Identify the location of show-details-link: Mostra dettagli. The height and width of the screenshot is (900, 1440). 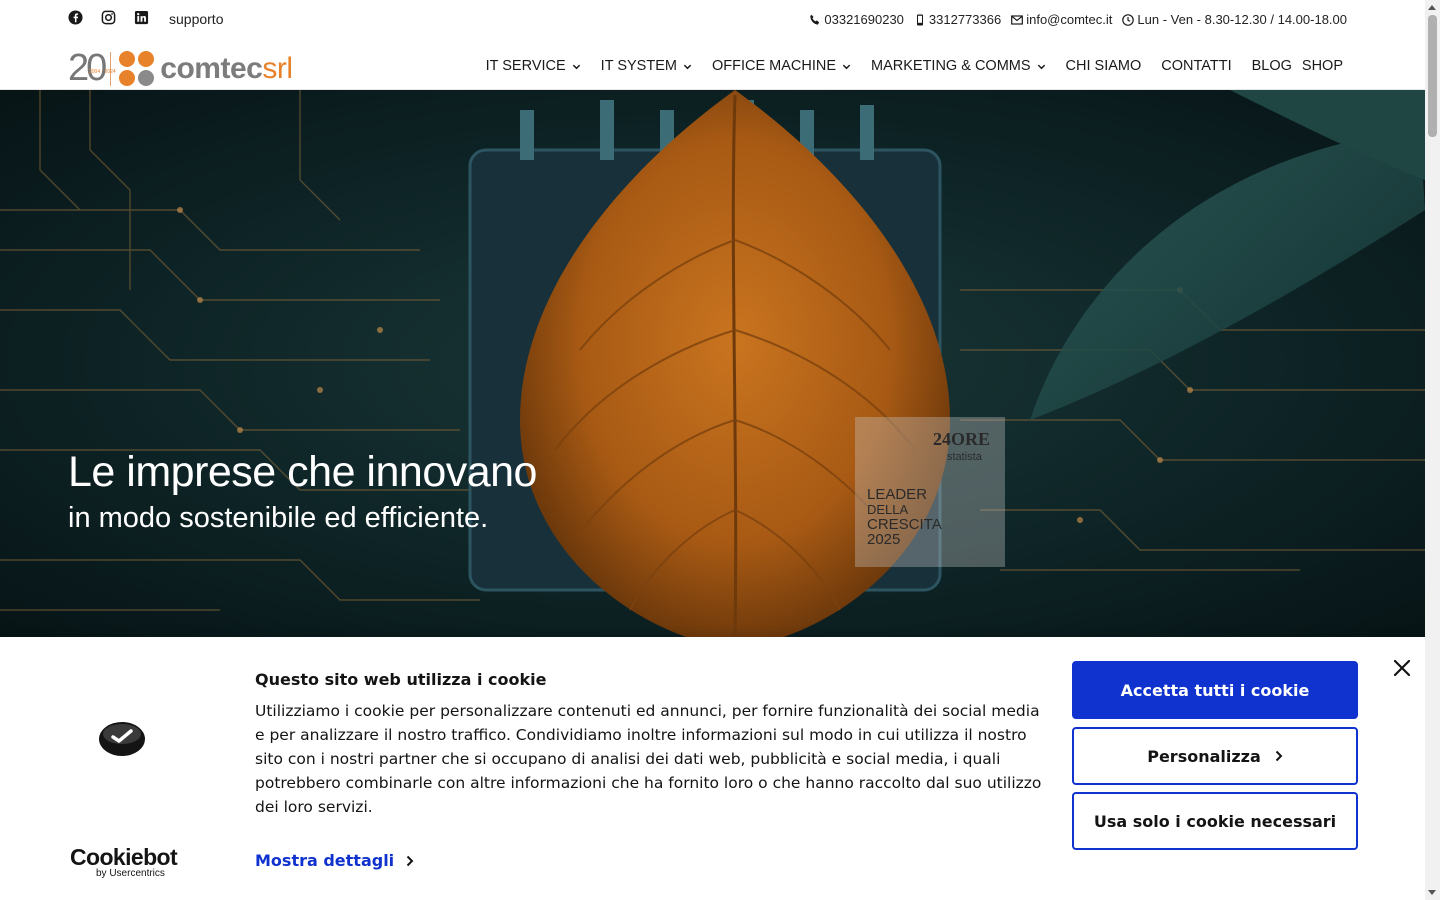
(334, 860).